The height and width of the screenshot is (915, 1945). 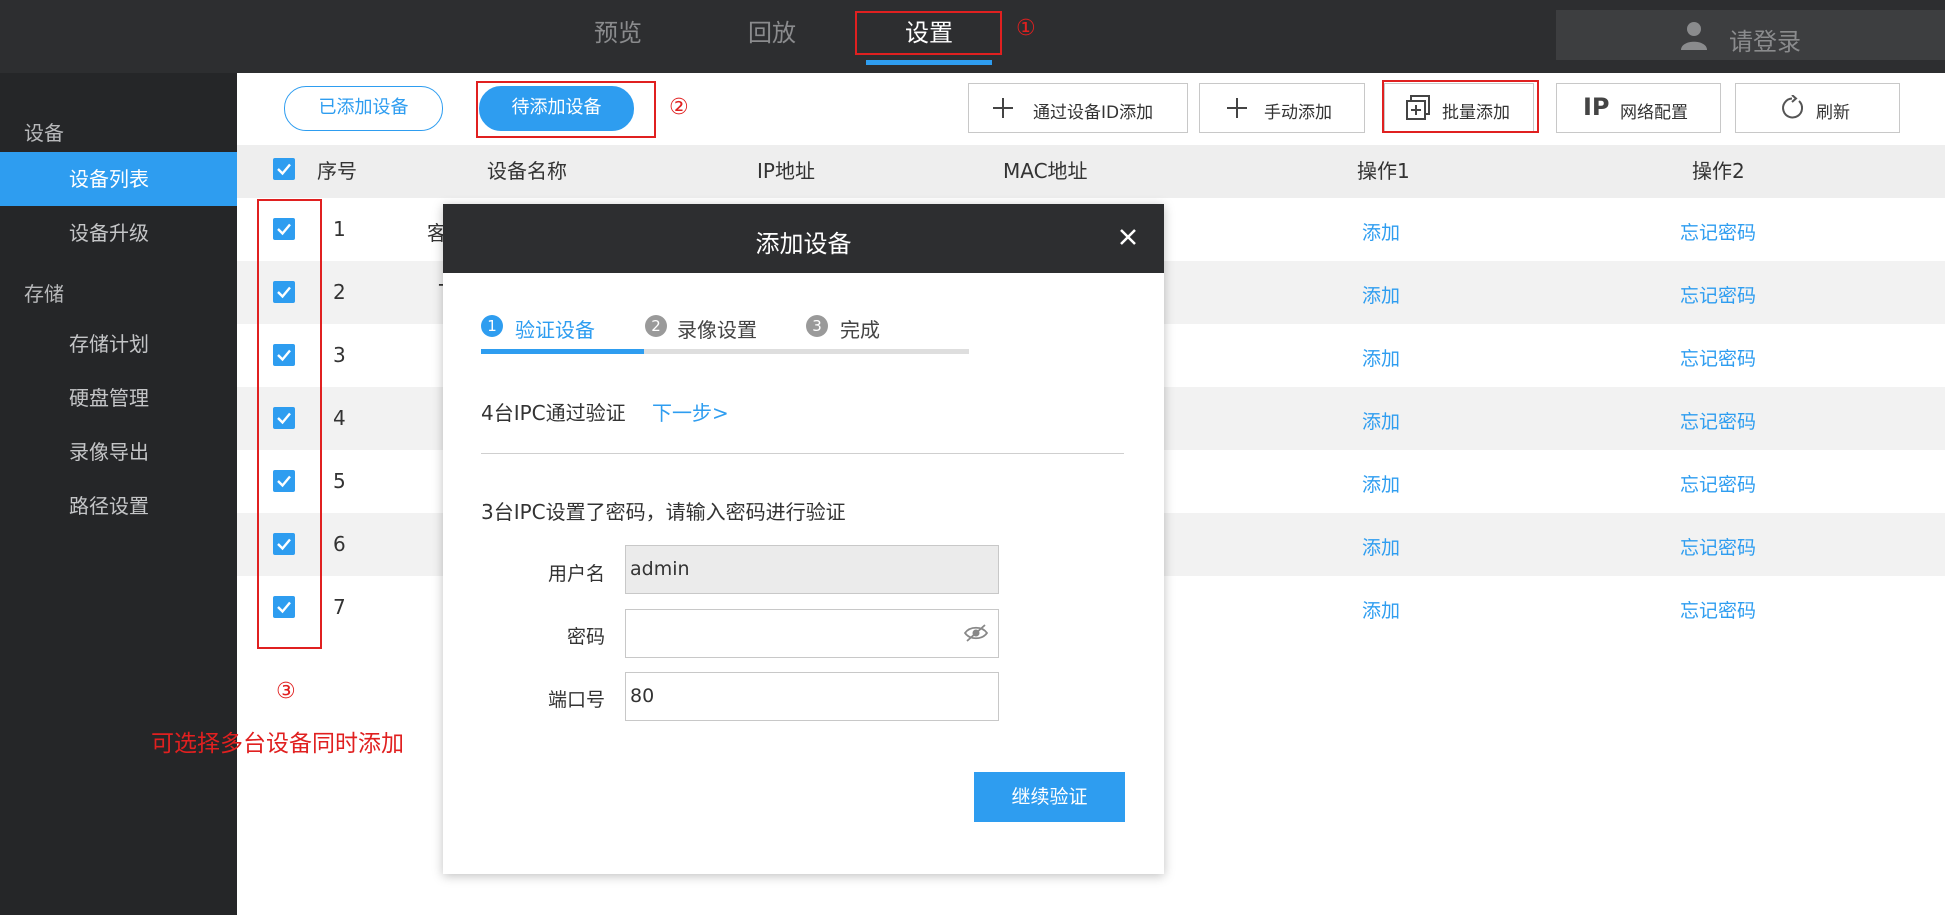 I want to click on row-number: 3, so click(x=339, y=355).